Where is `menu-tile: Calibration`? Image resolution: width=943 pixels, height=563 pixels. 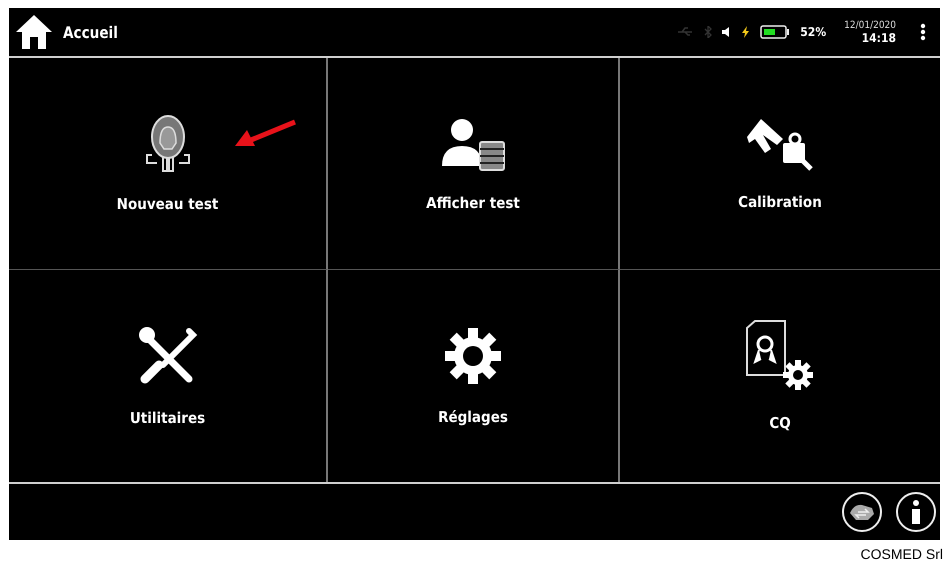 menu-tile: Calibration is located at coordinates (780, 164).